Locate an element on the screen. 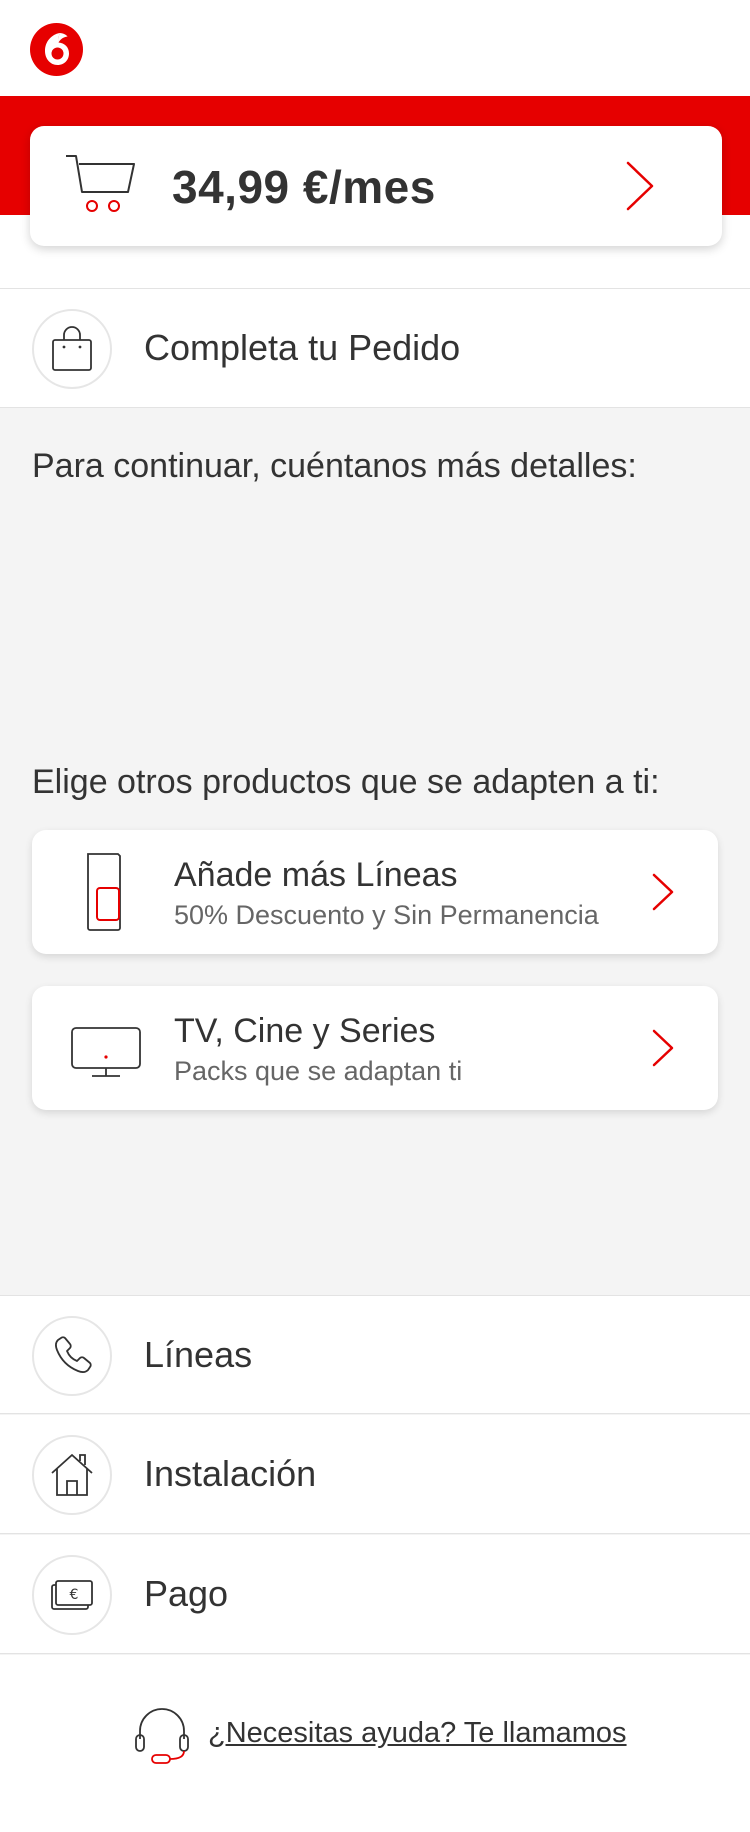 The height and width of the screenshot is (1832, 750). product-title: TV, Cine y Series is located at coordinates (305, 1031).